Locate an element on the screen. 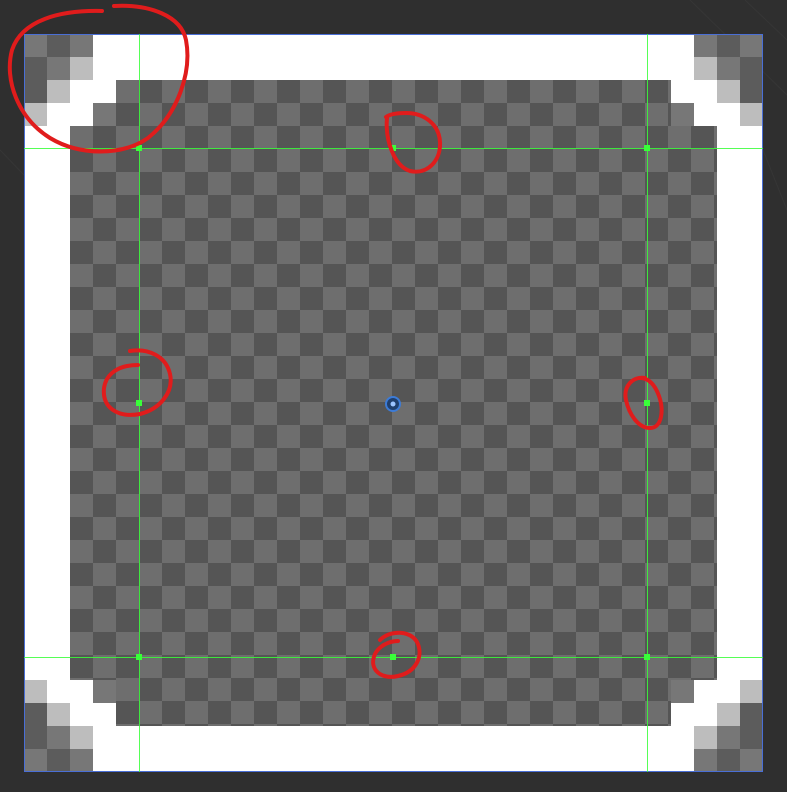 Image resolution: width=787 pixels, height=792 pixels. pivot-handle is located at coordinates (393, 404).